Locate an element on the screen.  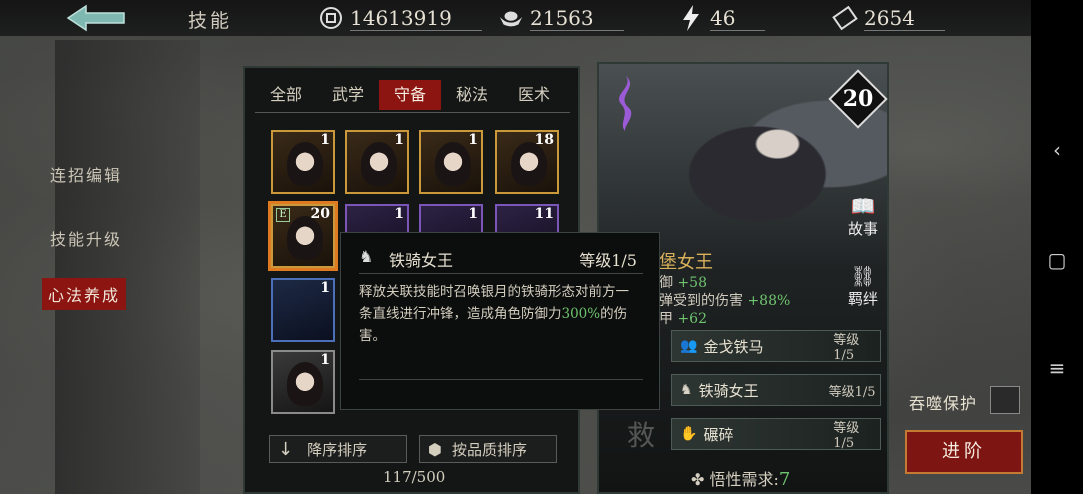
tab-defense: 守备 is located at coordinates (410, 95).